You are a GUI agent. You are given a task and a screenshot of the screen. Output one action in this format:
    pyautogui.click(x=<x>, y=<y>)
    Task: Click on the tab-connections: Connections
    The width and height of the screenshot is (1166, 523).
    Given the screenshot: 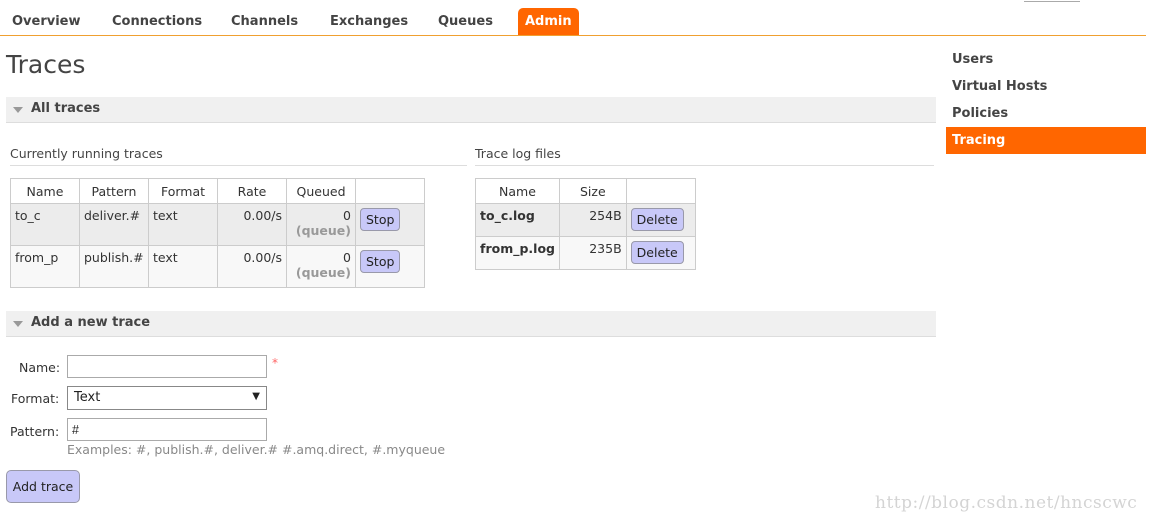 What is the action you would take?
    pyautogui.click(x=157, y=21)
    